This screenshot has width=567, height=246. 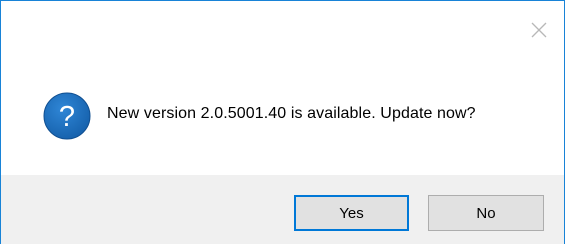 I want to click on close-icon, so click(x=539, y=30).